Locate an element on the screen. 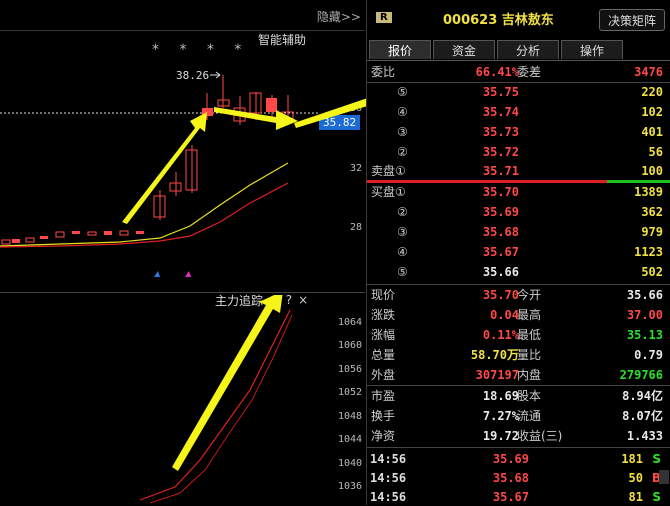 Image resolution: width=670 pixels, height=506 pixels. stat-value: 8.94亿 is located at coordinates (642, 396).